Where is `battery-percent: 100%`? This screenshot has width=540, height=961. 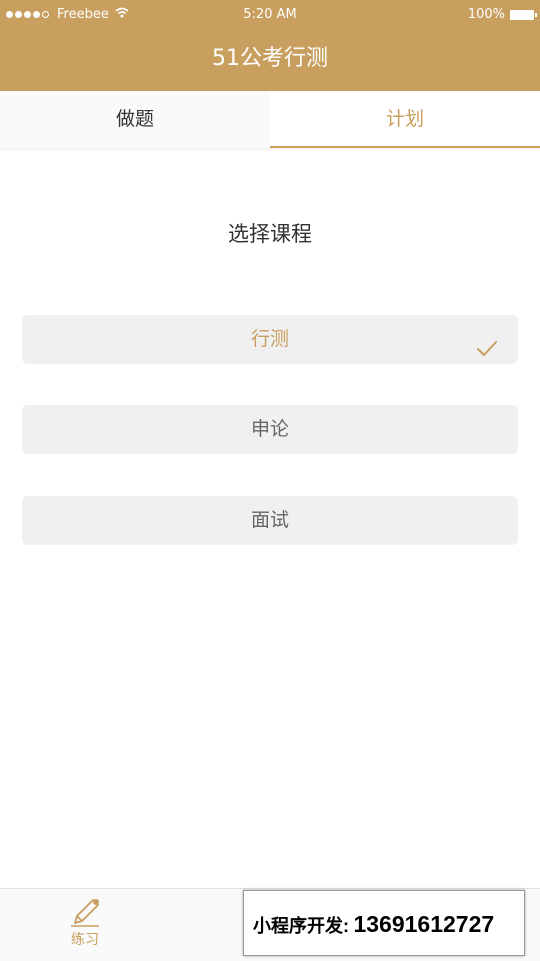
battery-percent: 100% is located at coordinates (486, 14).